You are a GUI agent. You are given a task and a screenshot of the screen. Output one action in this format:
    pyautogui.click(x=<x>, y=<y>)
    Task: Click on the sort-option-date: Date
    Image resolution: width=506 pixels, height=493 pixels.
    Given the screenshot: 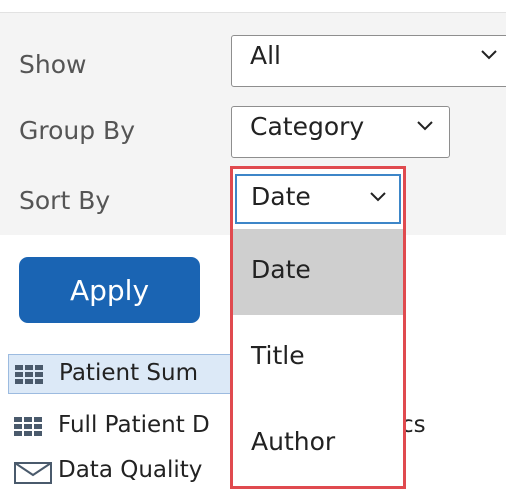 What is the action you would take?
    pyautogui.click(x=318, y=272)
    